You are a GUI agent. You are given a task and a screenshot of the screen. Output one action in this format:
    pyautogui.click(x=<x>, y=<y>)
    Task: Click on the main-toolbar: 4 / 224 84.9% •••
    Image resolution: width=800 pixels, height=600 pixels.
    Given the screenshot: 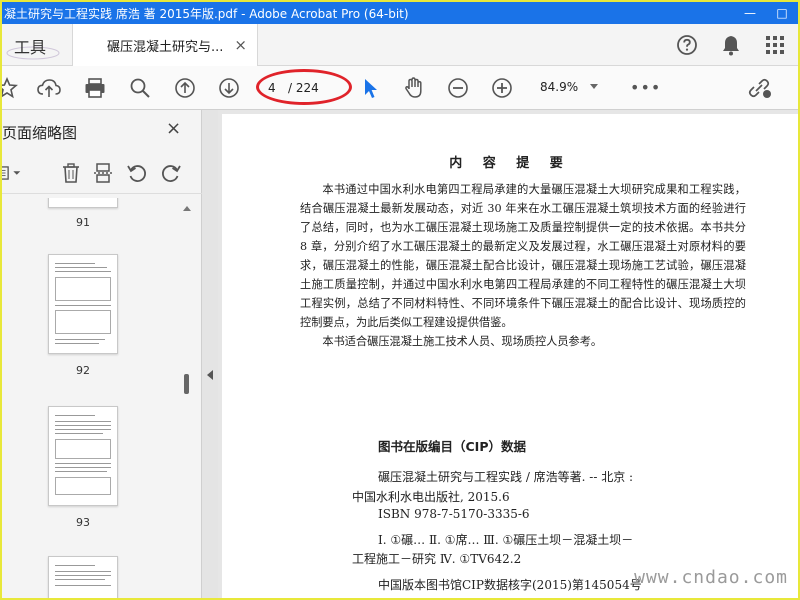 What is the action you would take?
    pyautogui.click(x=400, y=88)
    